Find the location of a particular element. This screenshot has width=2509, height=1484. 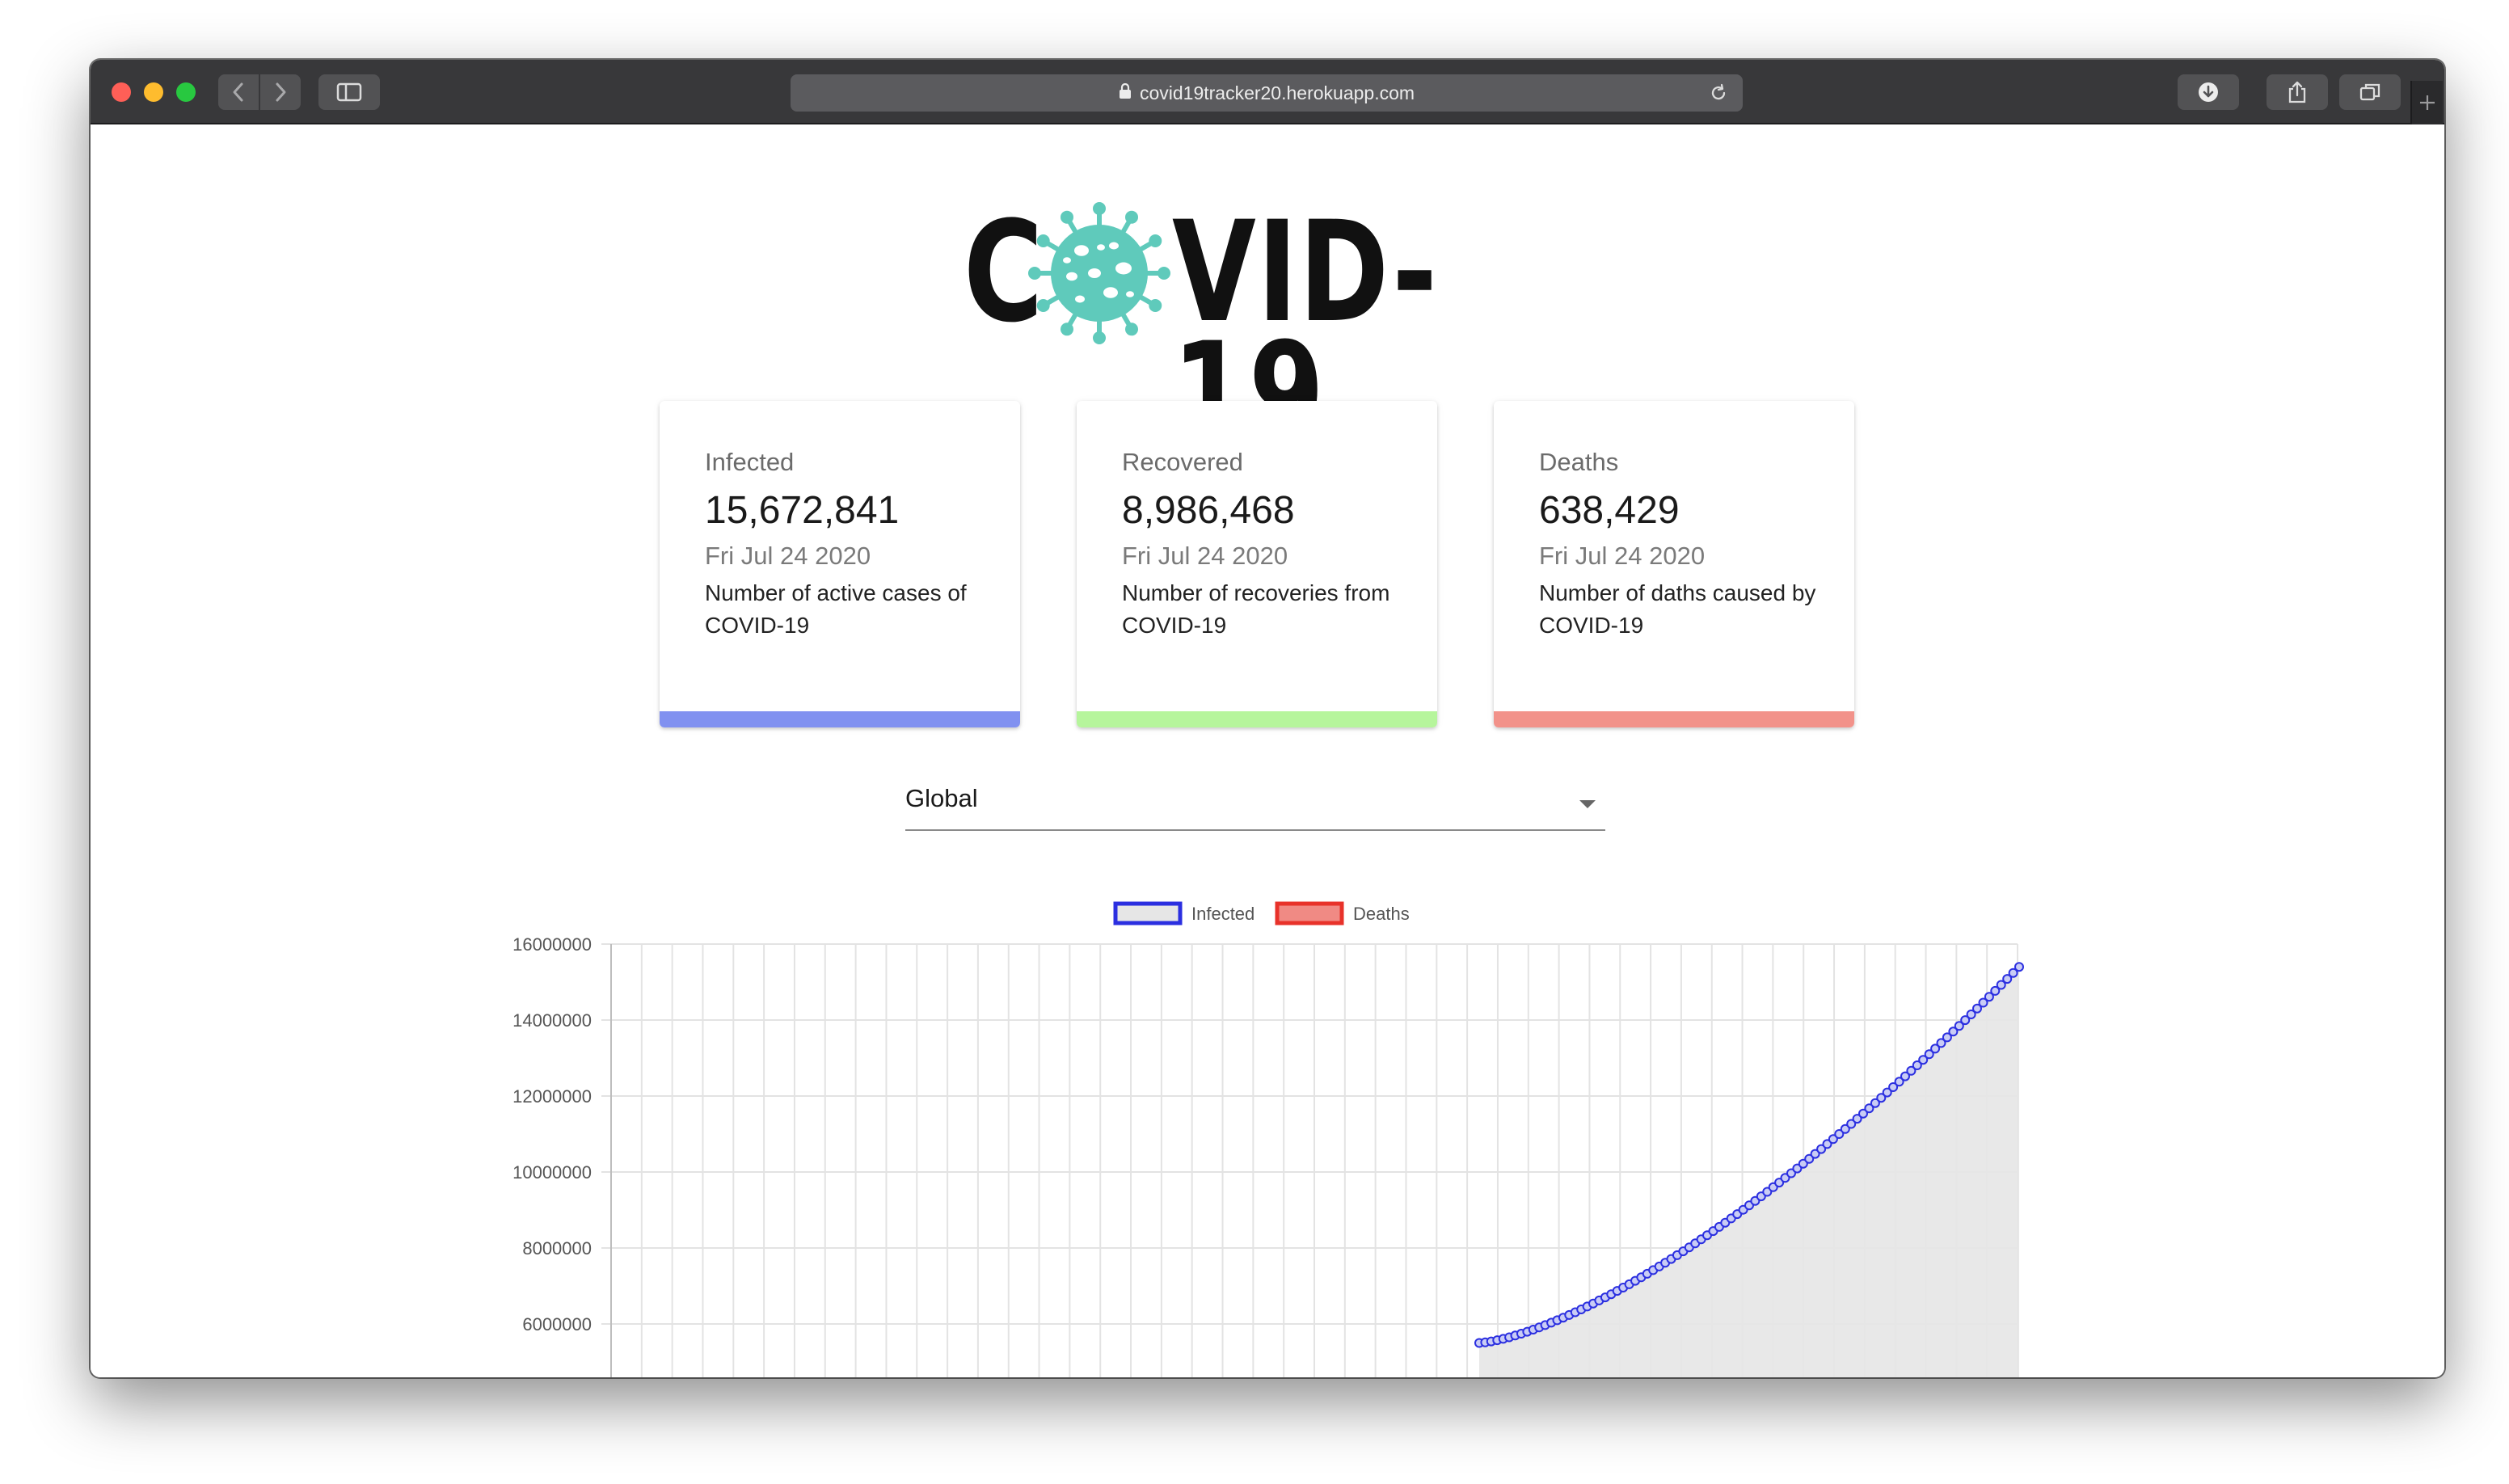

tabs-icon is located at coordinates (2369, 92).